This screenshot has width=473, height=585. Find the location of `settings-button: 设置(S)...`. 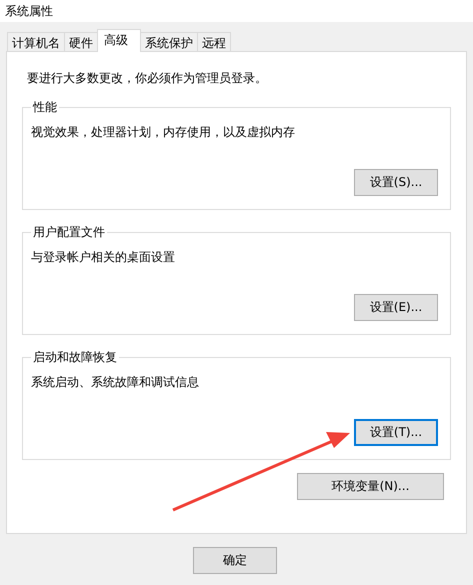

settings-button: 设置(S)... is located at coordinates (396, 182).